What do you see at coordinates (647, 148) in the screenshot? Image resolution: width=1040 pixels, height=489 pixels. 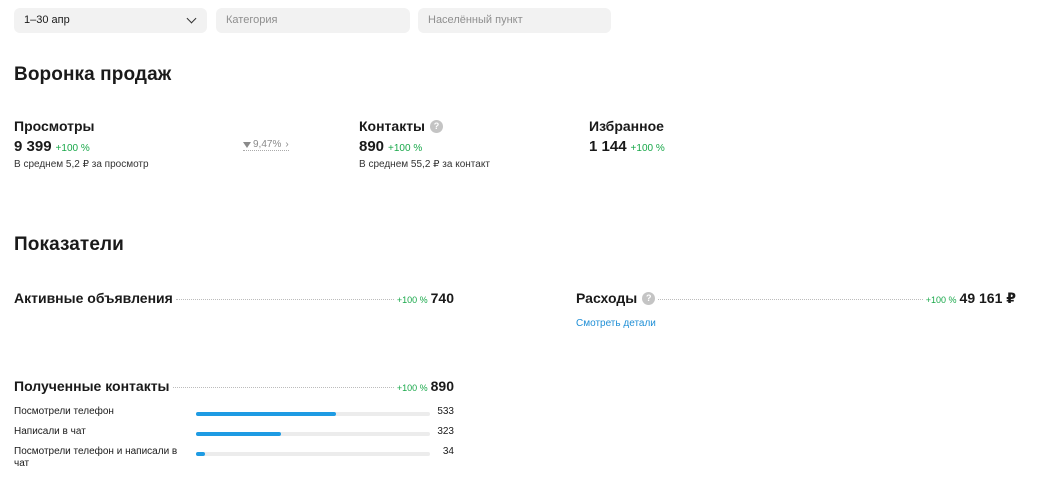 I see `favorites-delta: +100 %` at bounding box center [647, 148].